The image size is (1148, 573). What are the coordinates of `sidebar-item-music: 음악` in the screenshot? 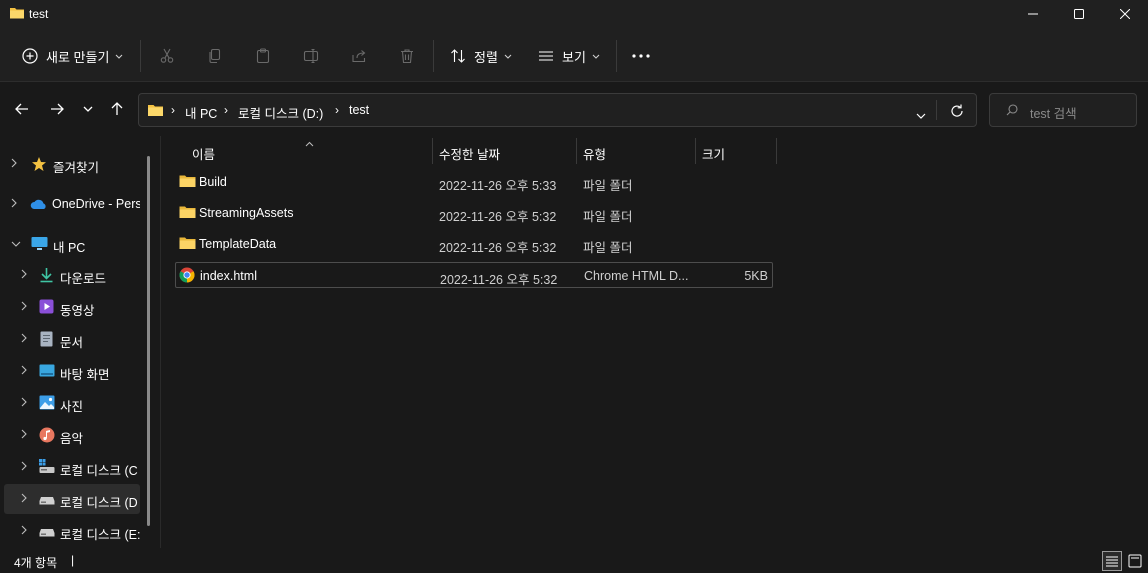 It's located at (70, 435).